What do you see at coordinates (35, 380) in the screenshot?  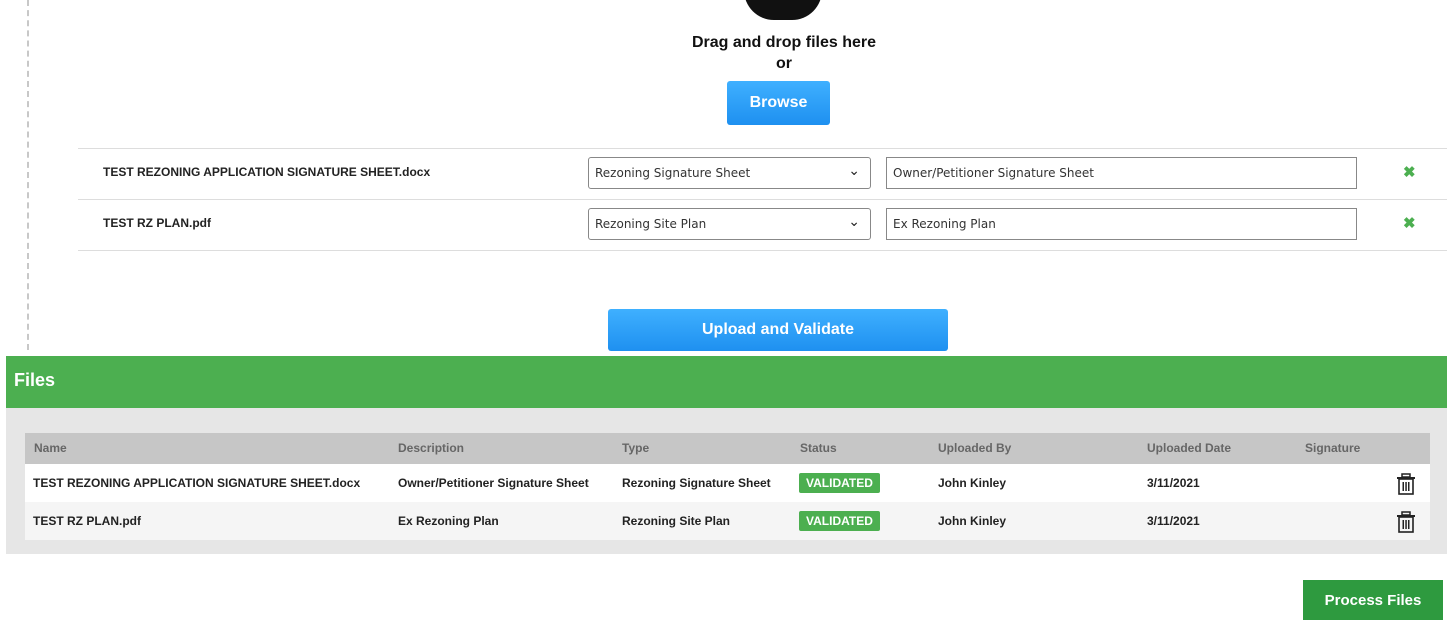 I see `files-section-title: Files` at bounding box center [35, 380].